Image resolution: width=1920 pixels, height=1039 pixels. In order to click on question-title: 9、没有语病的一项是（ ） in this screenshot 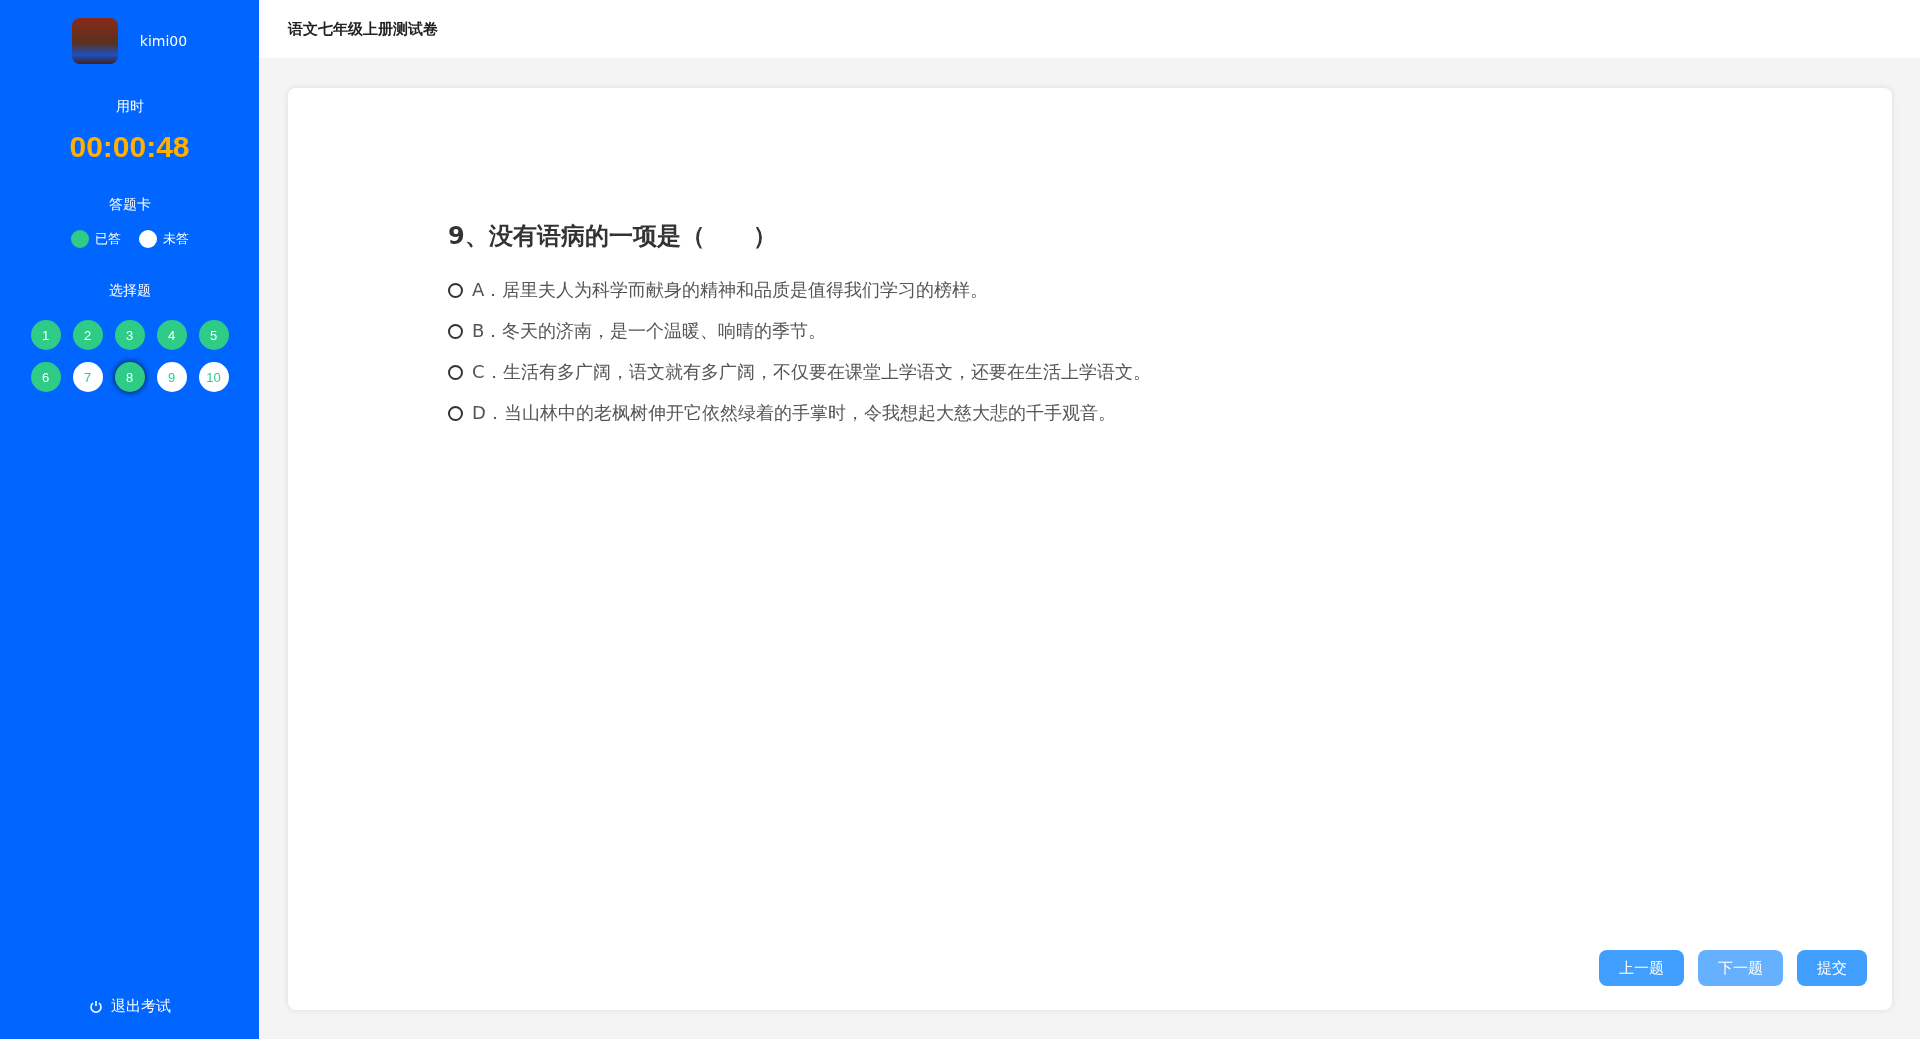, I will do `click(613, 236)`.